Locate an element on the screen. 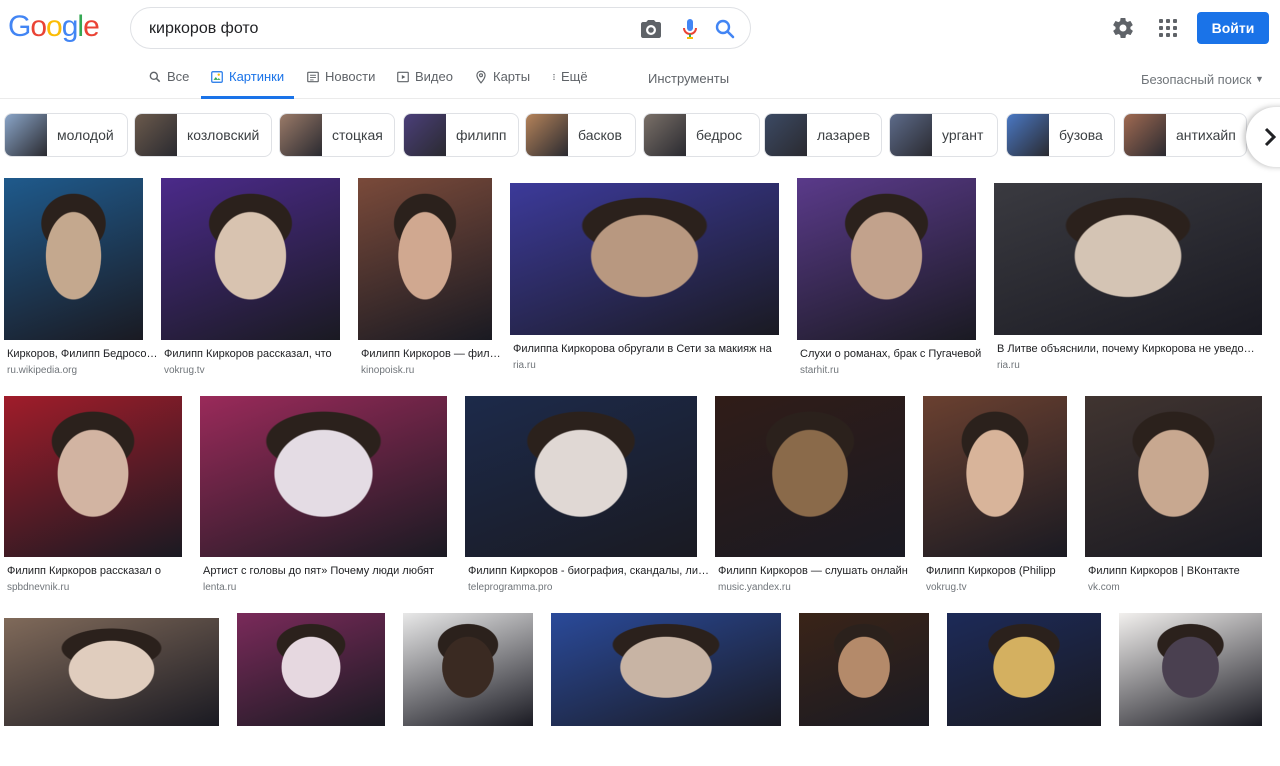 The height and width of the screenshot is (766, 1280). tab-label: Карты is located at coordinates (512, 76).